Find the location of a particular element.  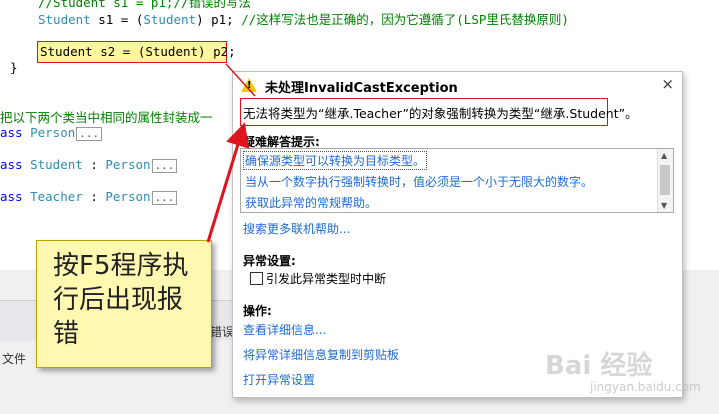

scroll-up-icon: ▲ is located at coordinates (664, 155).